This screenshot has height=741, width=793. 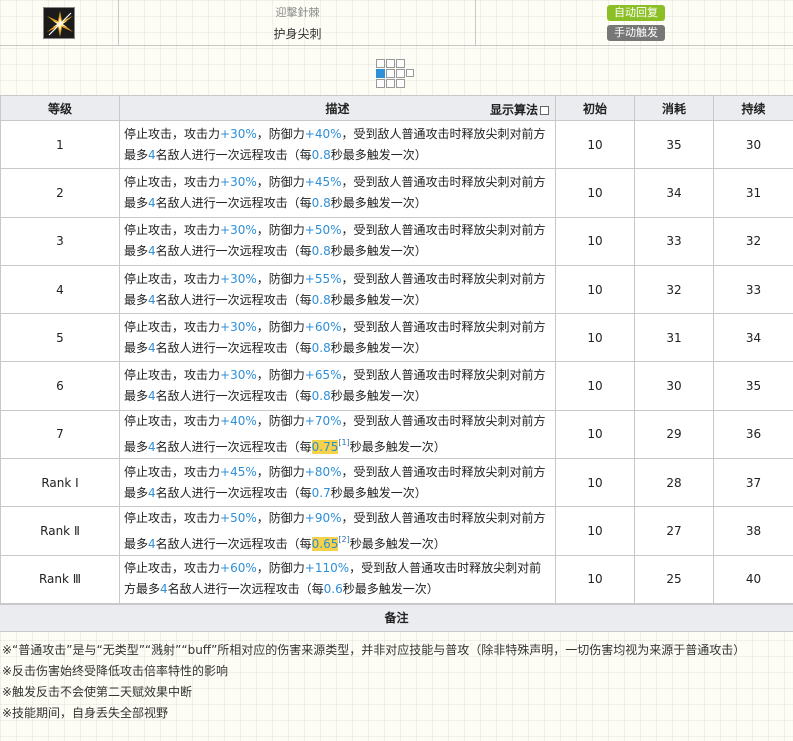 I want to click on def-value: +55%, so click(x=323, y=278).